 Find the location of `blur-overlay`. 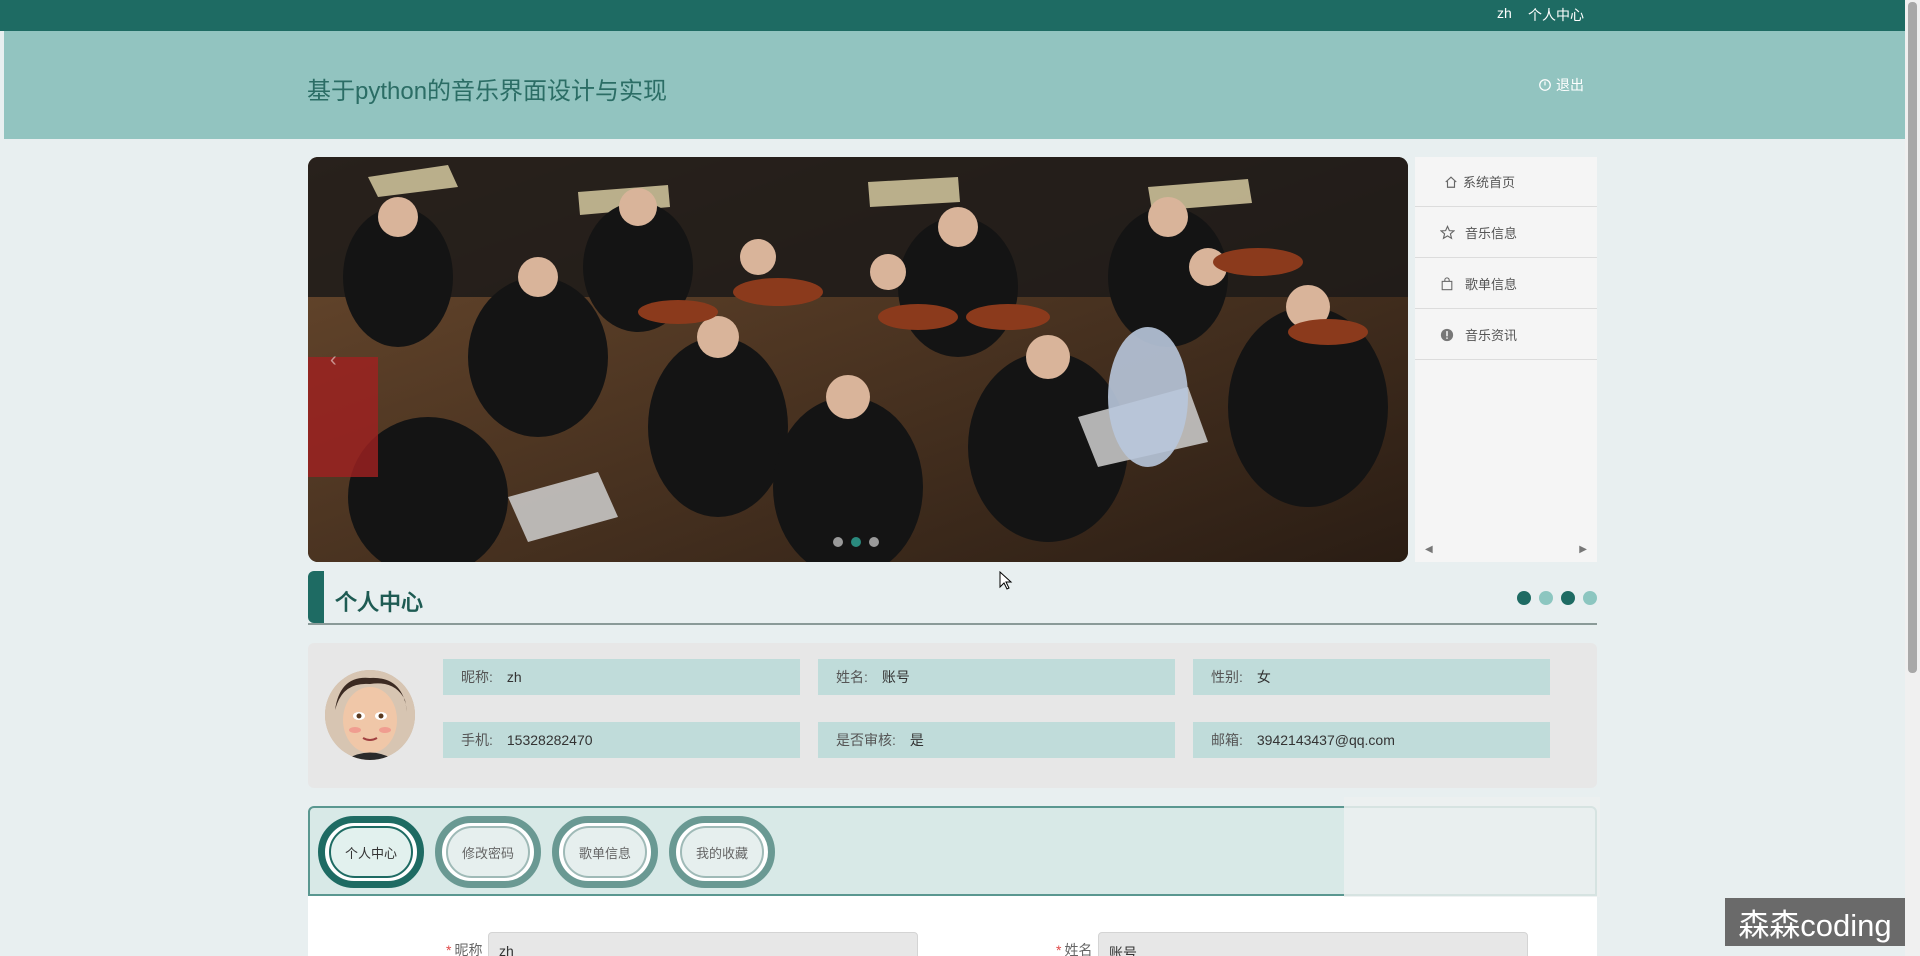

blur-overlay is located at coordinates (1472, 847).